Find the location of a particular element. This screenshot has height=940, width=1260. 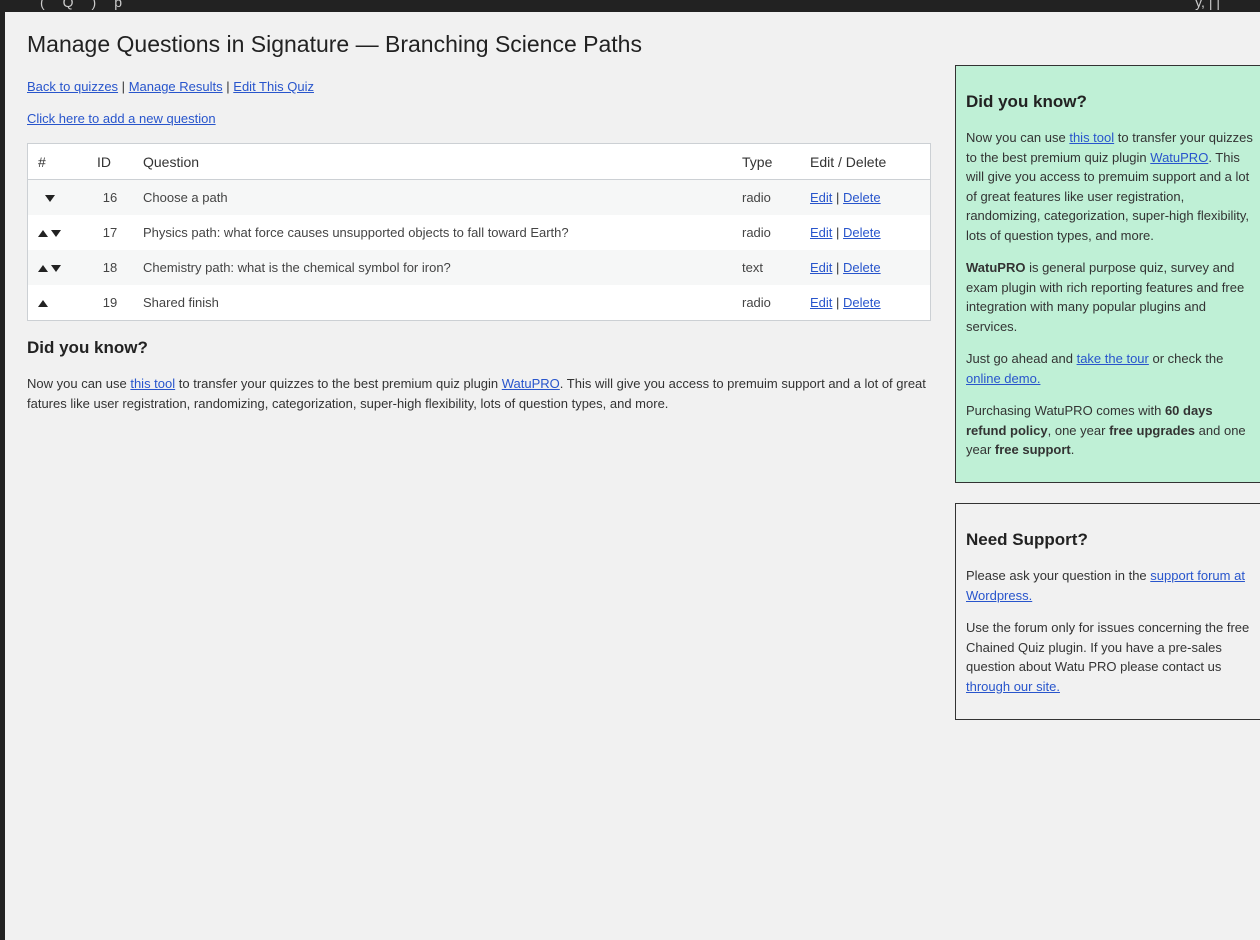

header-num: # is located at coordinates (57, 161).